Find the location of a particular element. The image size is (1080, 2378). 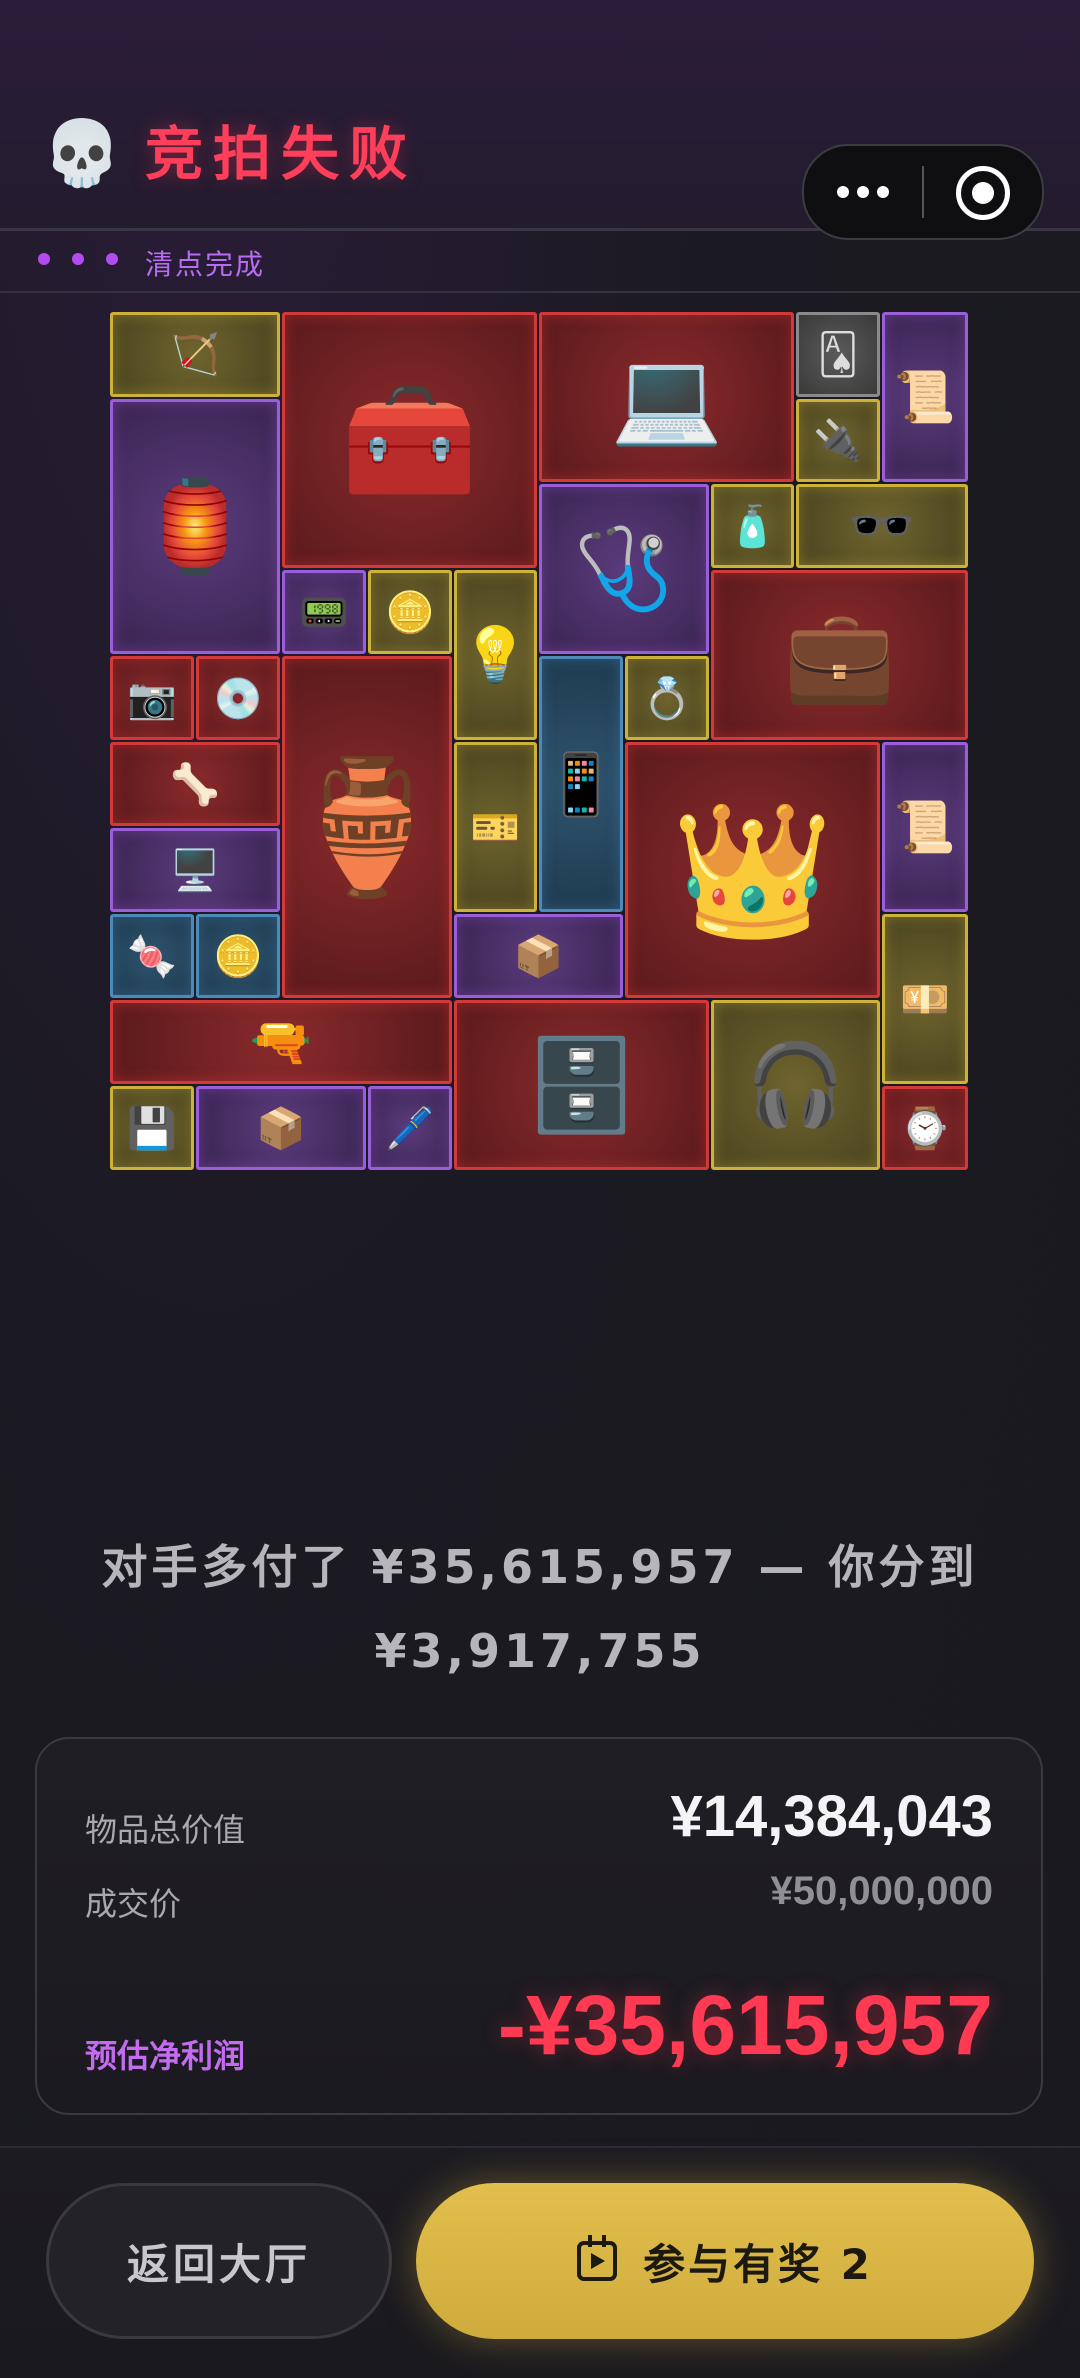

item-candy: 🍬 is located at coordinates (152, 956).